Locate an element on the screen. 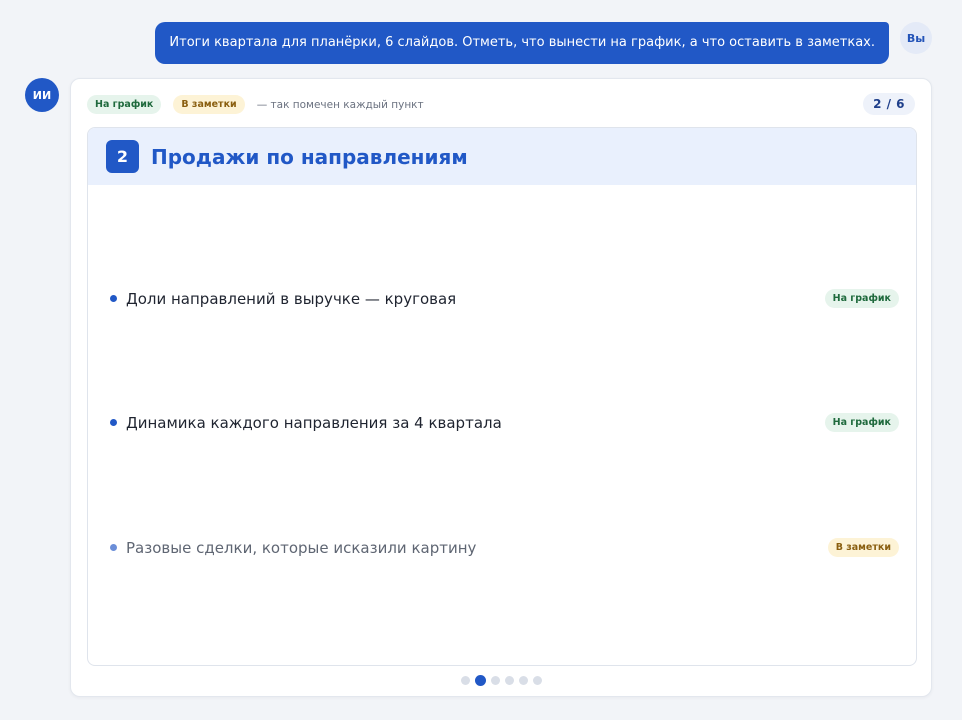  slide-title: Продажи по направлениям is located at coordinates (309, 156).